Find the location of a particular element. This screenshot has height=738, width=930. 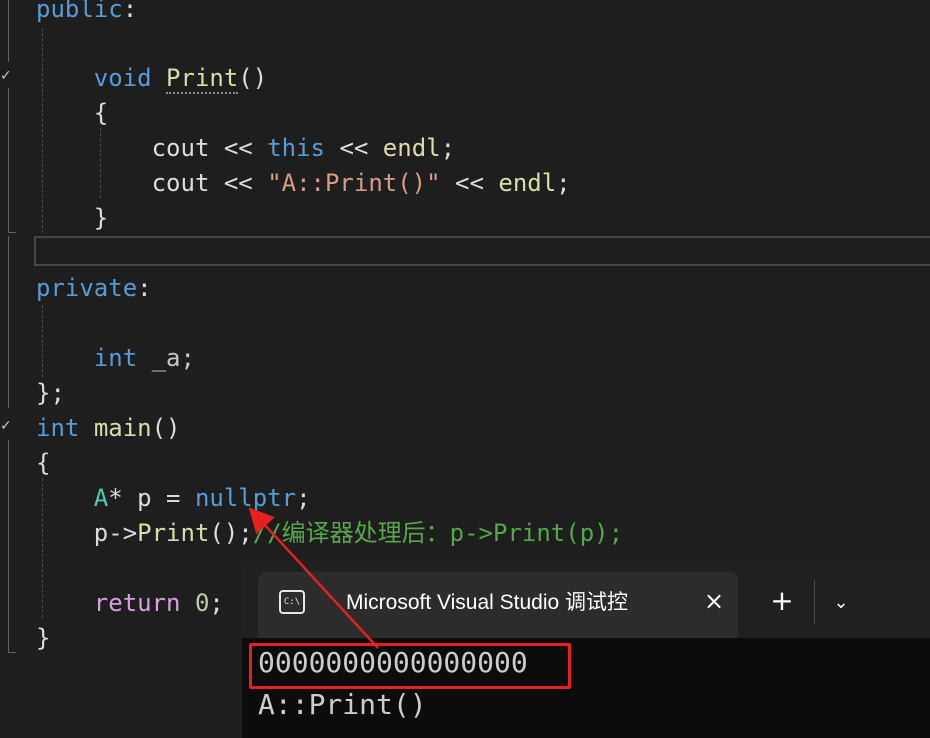

code-token: main is located at coordinates (122, 428).